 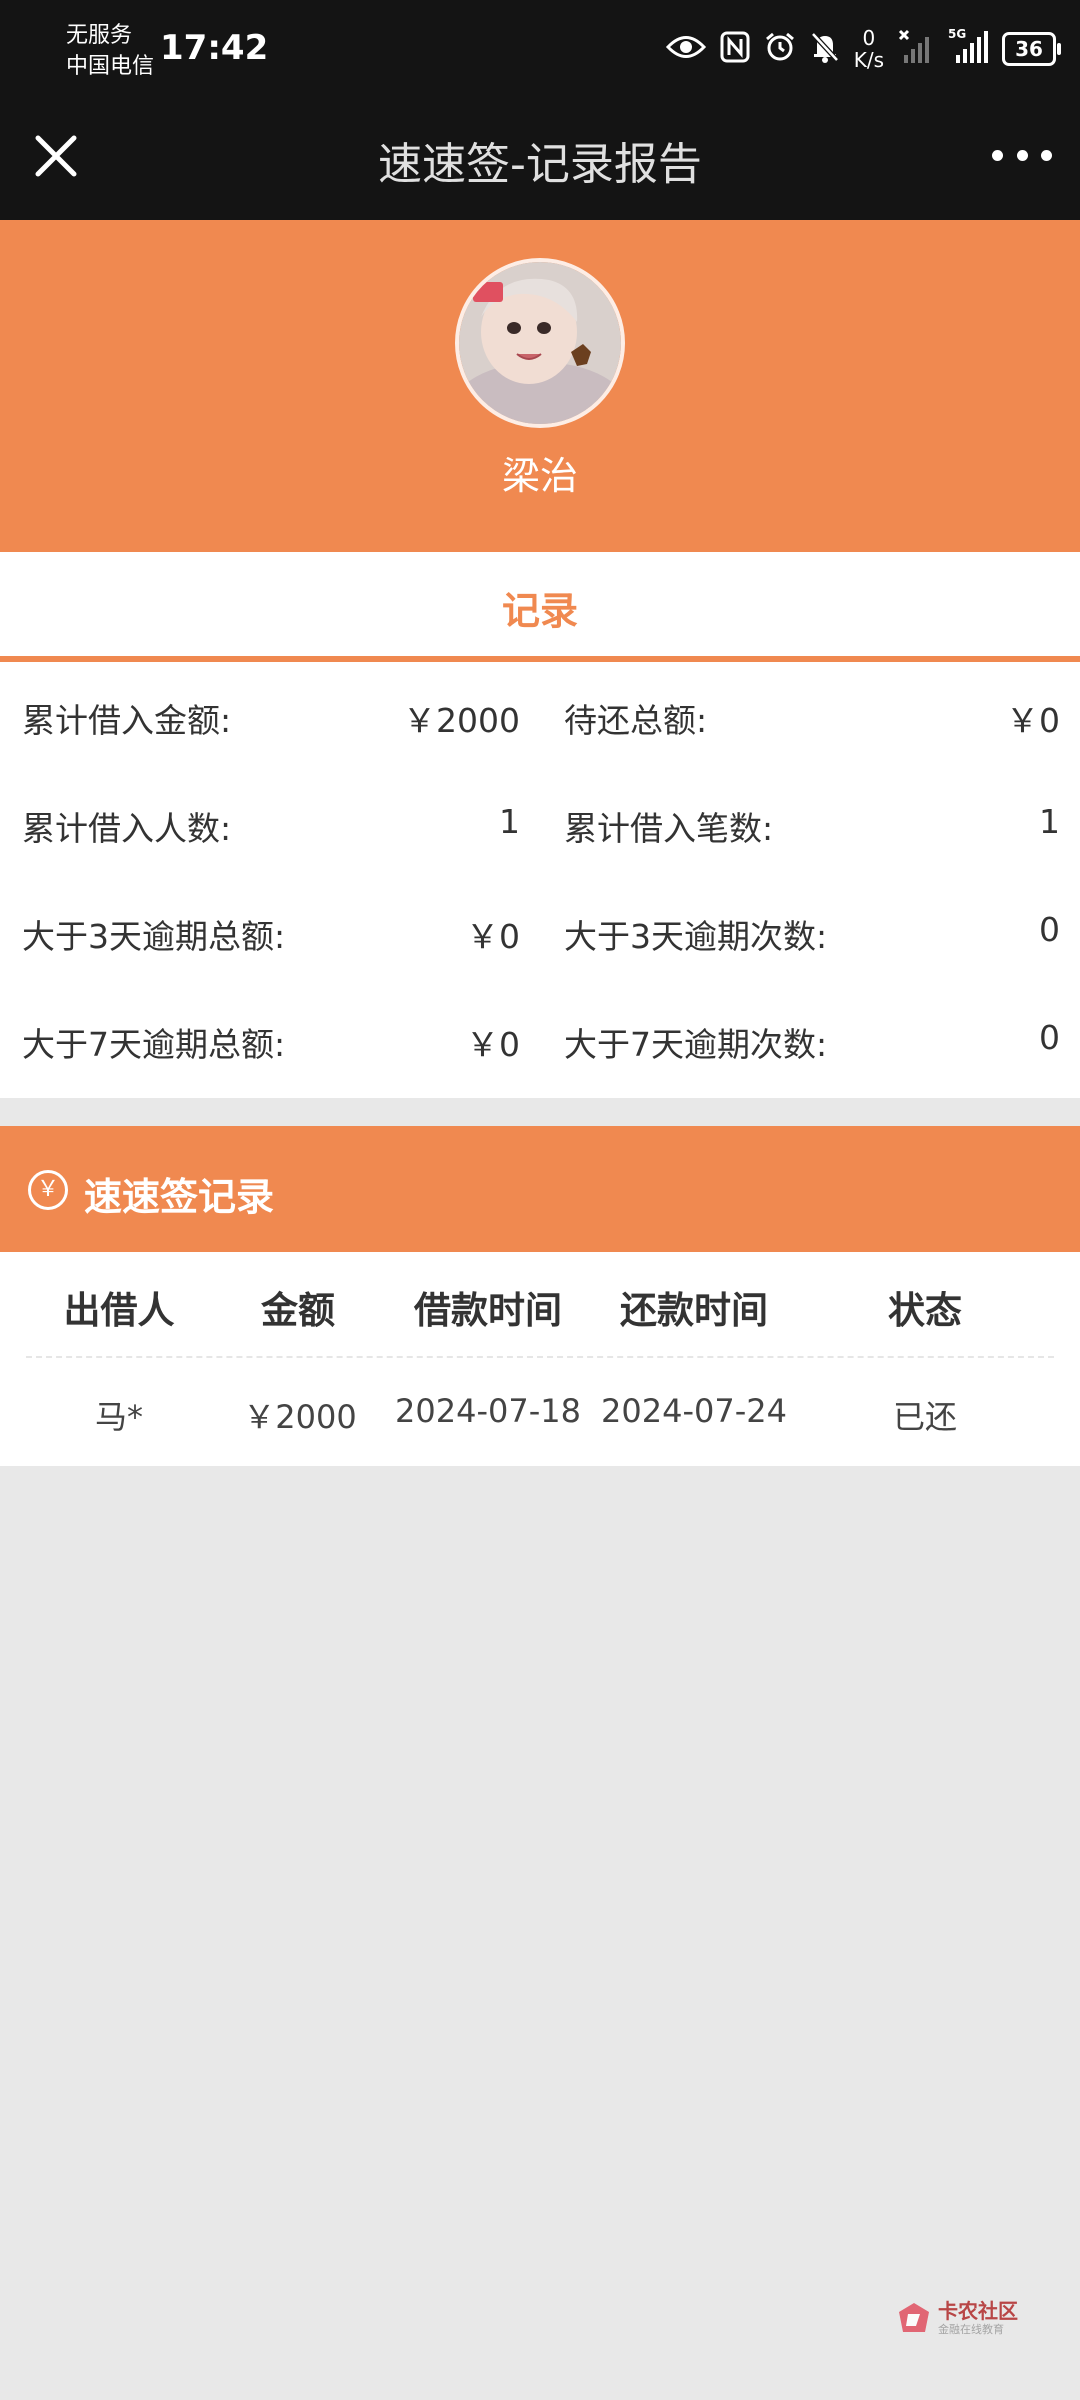 I want to click on stat-label: 大于3天逾期总额:, so click(x=154, y=936).